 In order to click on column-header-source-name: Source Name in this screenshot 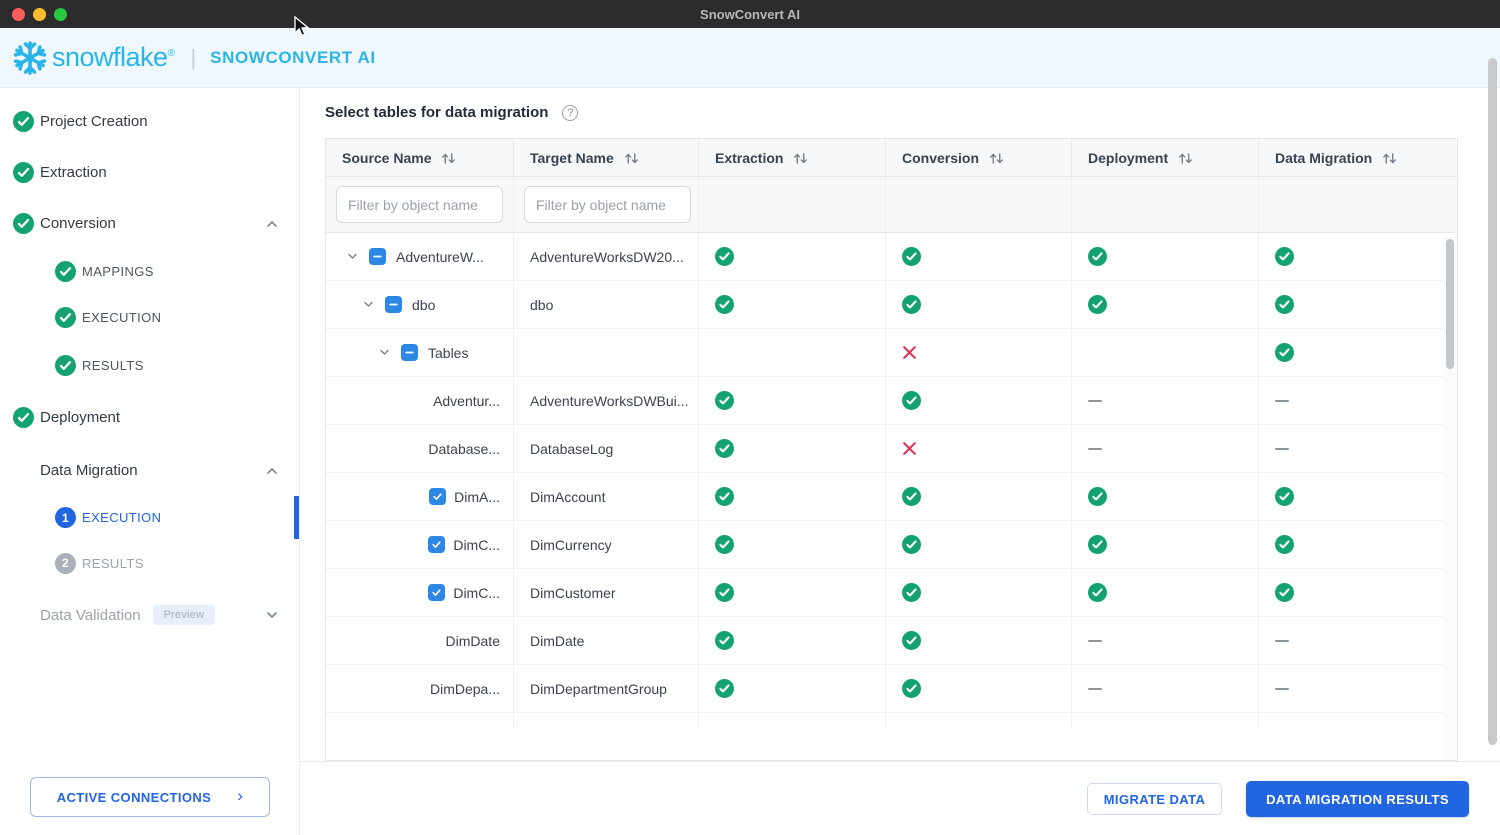, I will do `click(420, 157)`.